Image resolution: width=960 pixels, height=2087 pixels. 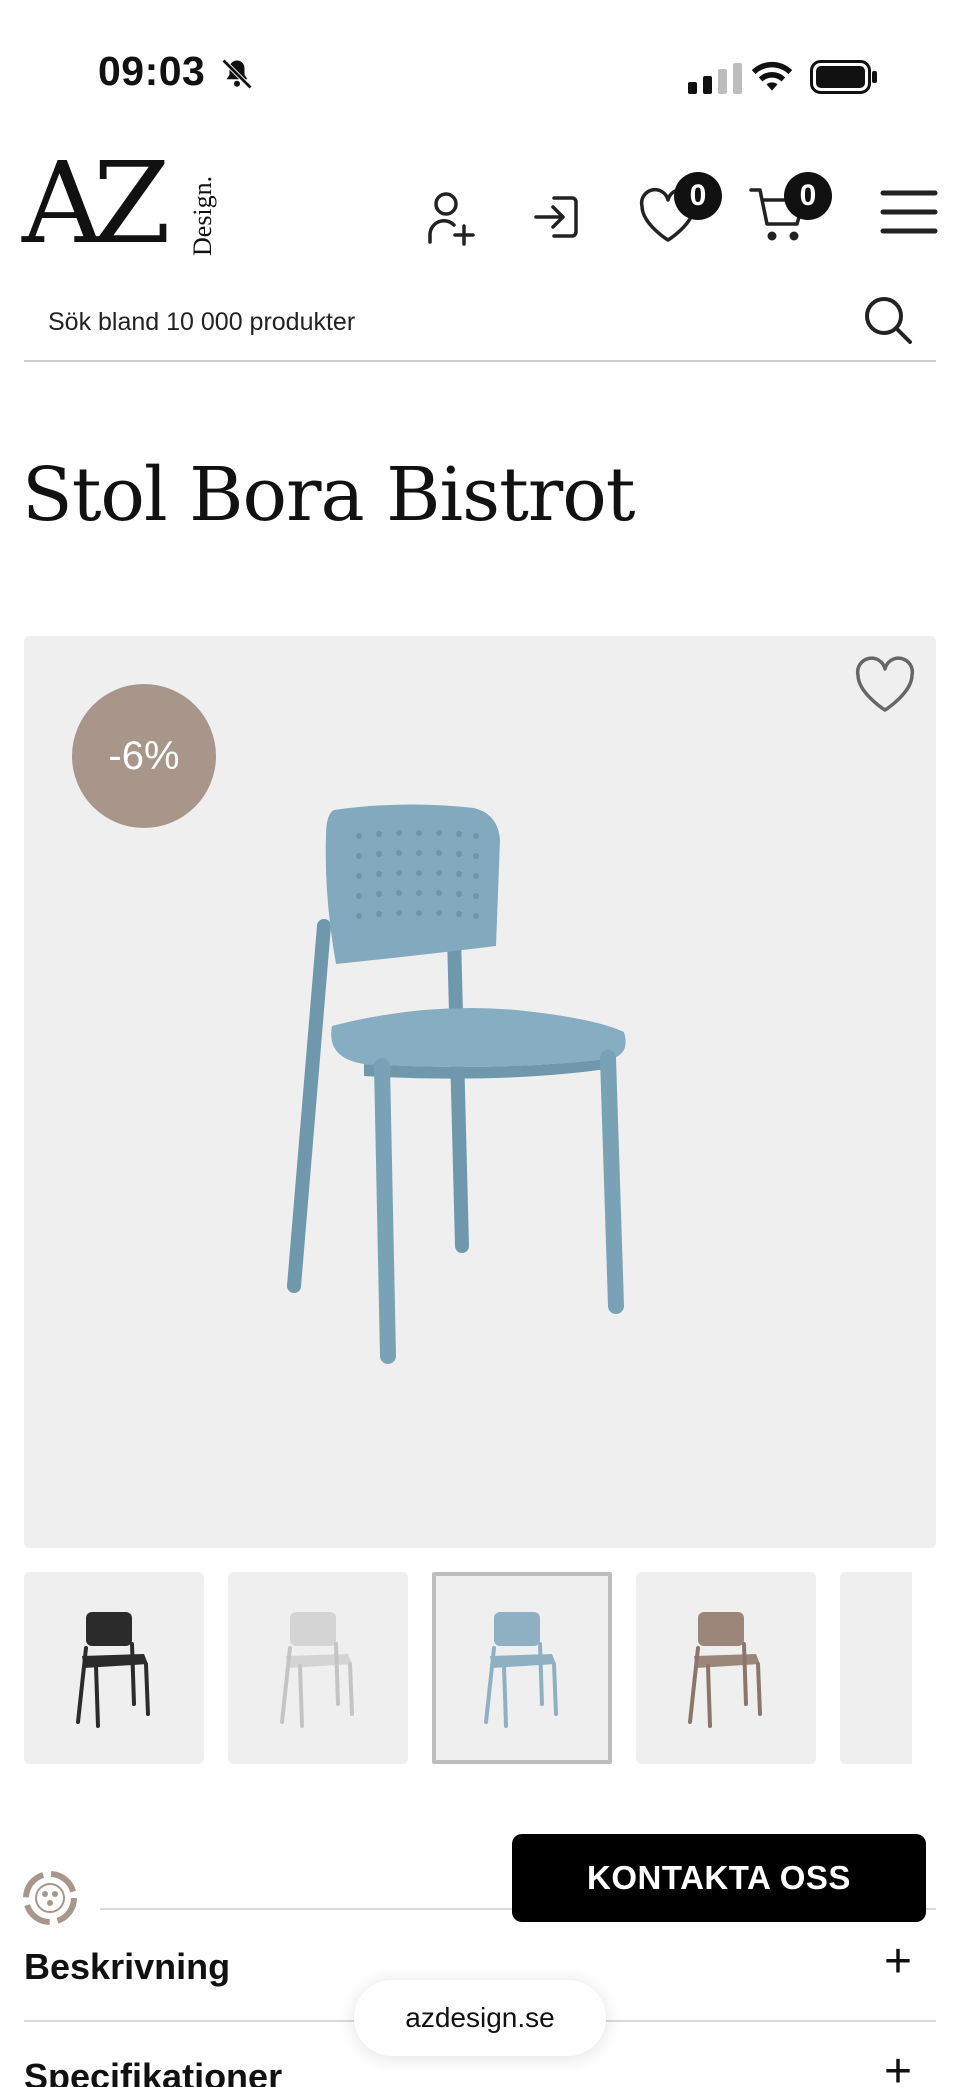 What do you see at coordinates (237, 74) in the screenshot?
I see `bell-slash-icon` at bounding box center [237, 74].